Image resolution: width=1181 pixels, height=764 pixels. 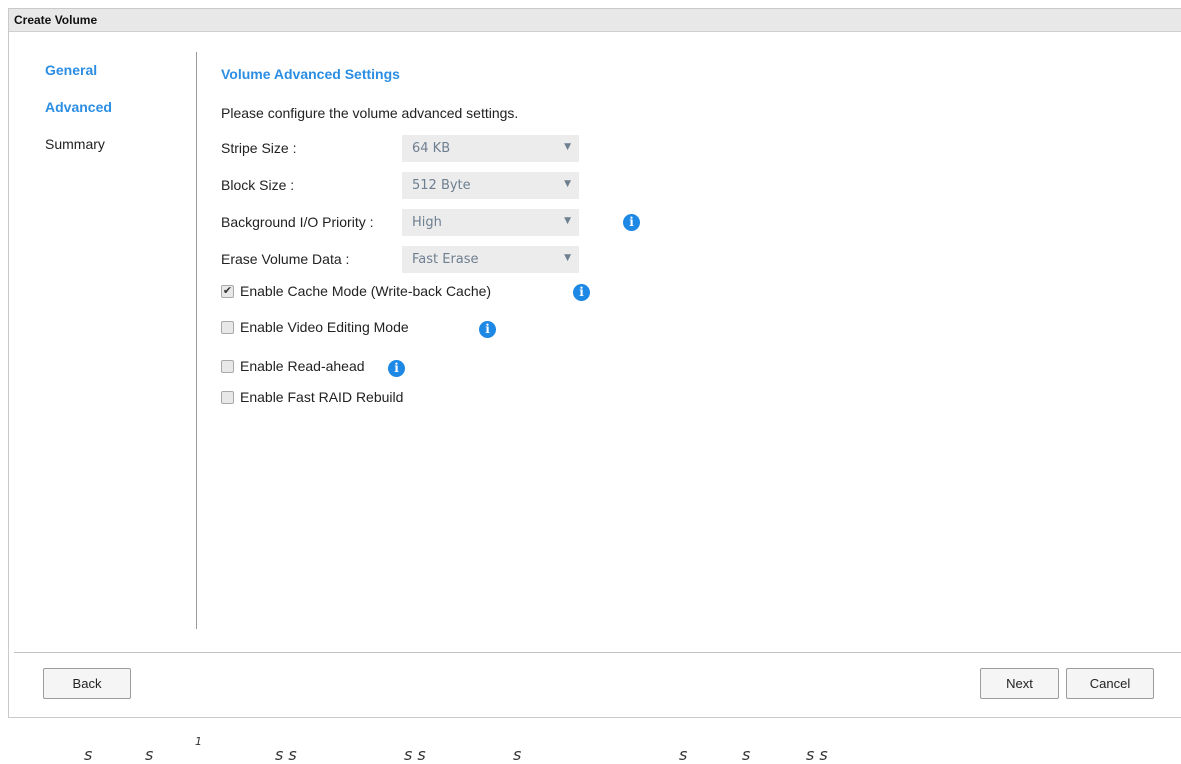 I want to click on back-button: Back, so click(x=87, y=683).